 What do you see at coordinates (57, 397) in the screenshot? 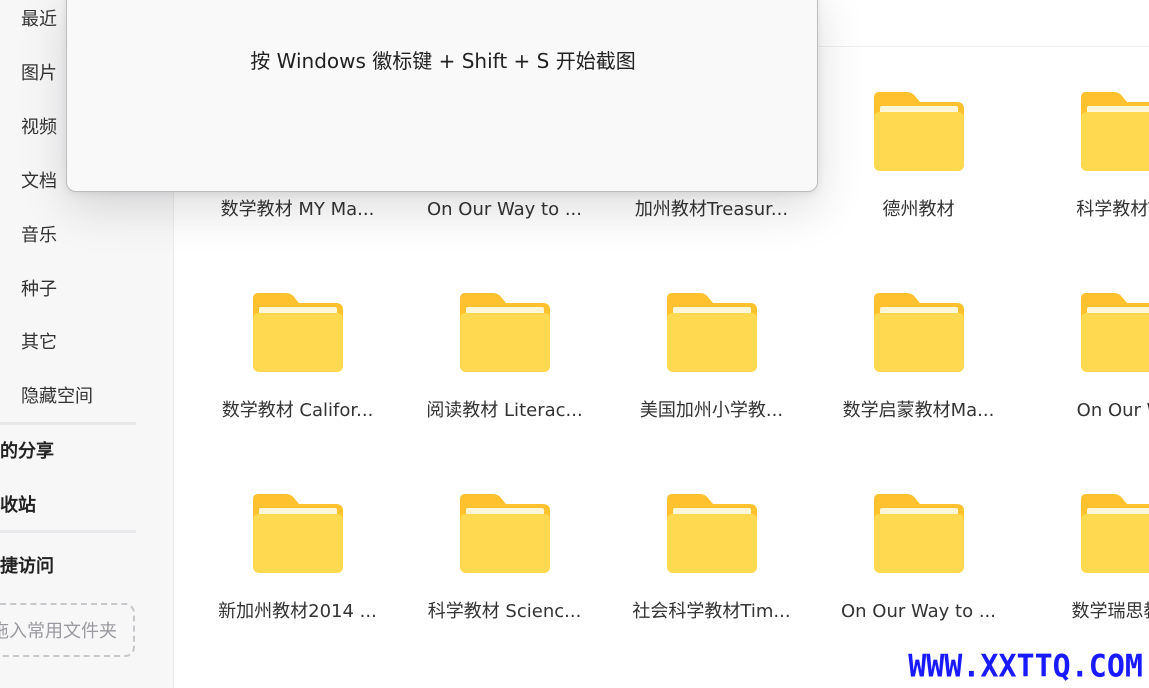
I see `sidebar-item-hidden-space: 隐藏空间` at bounding box center [57, 397].